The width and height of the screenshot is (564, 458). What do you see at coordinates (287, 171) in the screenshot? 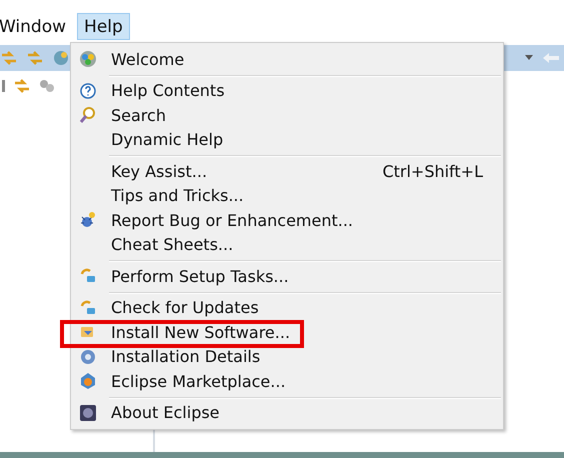
I see `menu-item: Key Assist... Ctrl+Shift+L` at bounding box center [287, 171].